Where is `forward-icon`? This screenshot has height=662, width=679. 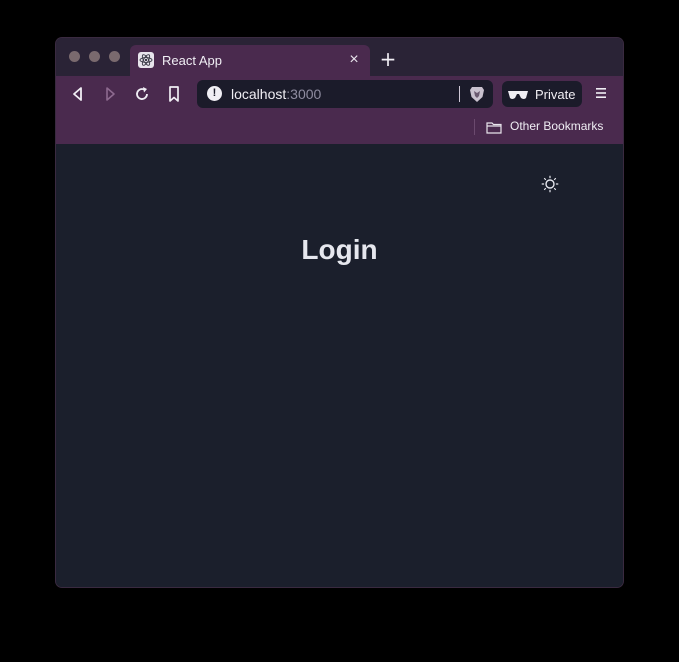
forward-icon is located at coordinates (110, 94).